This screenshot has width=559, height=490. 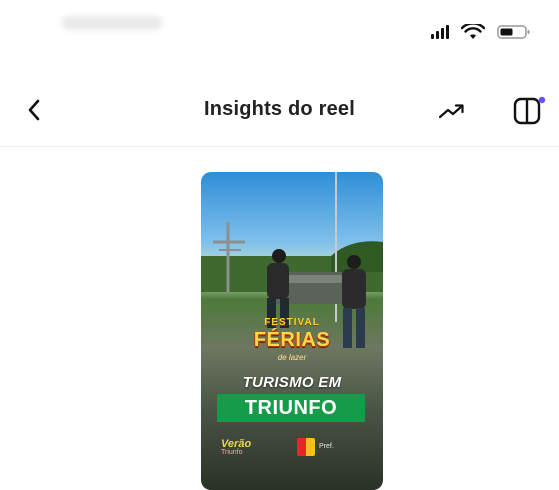 What do you see at coordinates (513, 32) in the screenshot?
I see `battery-icon` at bounding box center [513, 32].